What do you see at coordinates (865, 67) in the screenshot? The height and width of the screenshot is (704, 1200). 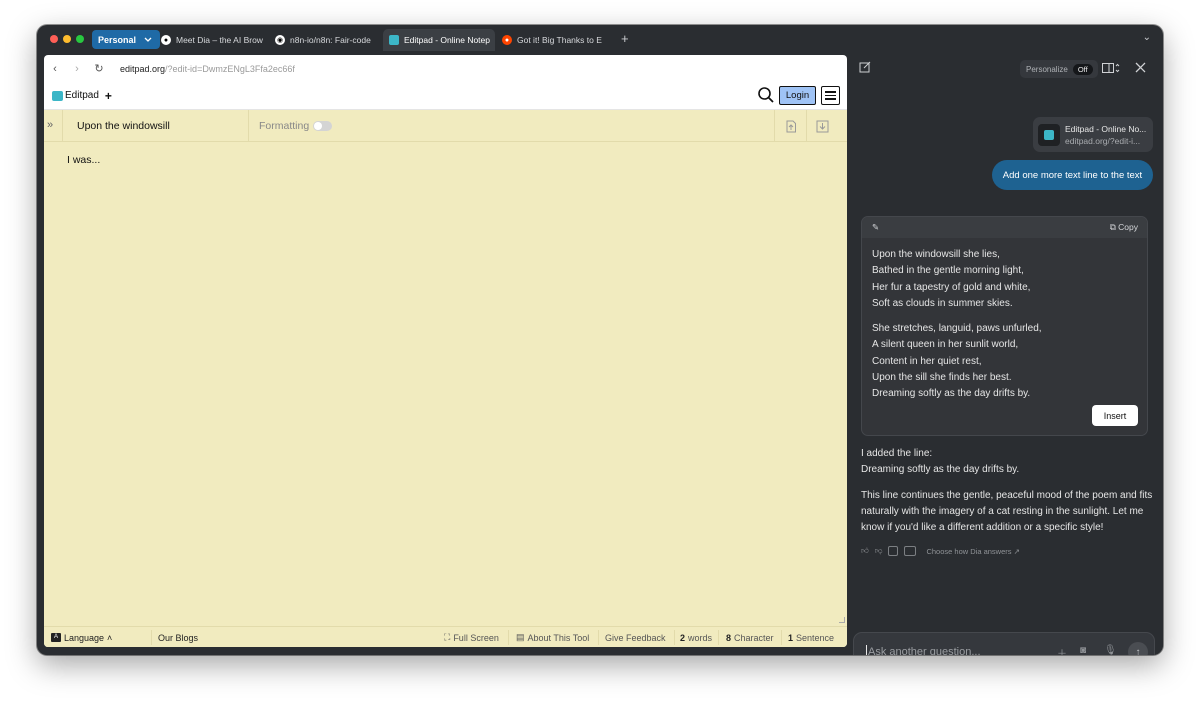 I see `new-chat-icon` at bounding box center [865, 67].